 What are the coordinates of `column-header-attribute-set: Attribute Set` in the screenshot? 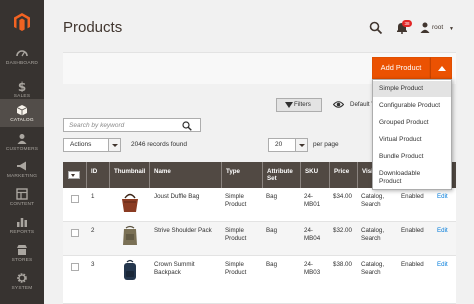 It's located at (281, 175).